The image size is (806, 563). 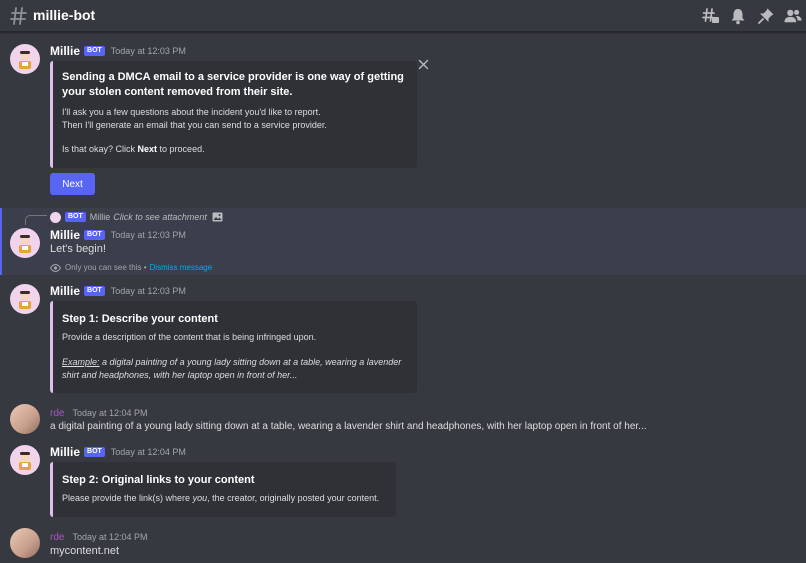 I want to click on embed-line: Is that okay? Click Next to proceed., so click(x=133, y=149).